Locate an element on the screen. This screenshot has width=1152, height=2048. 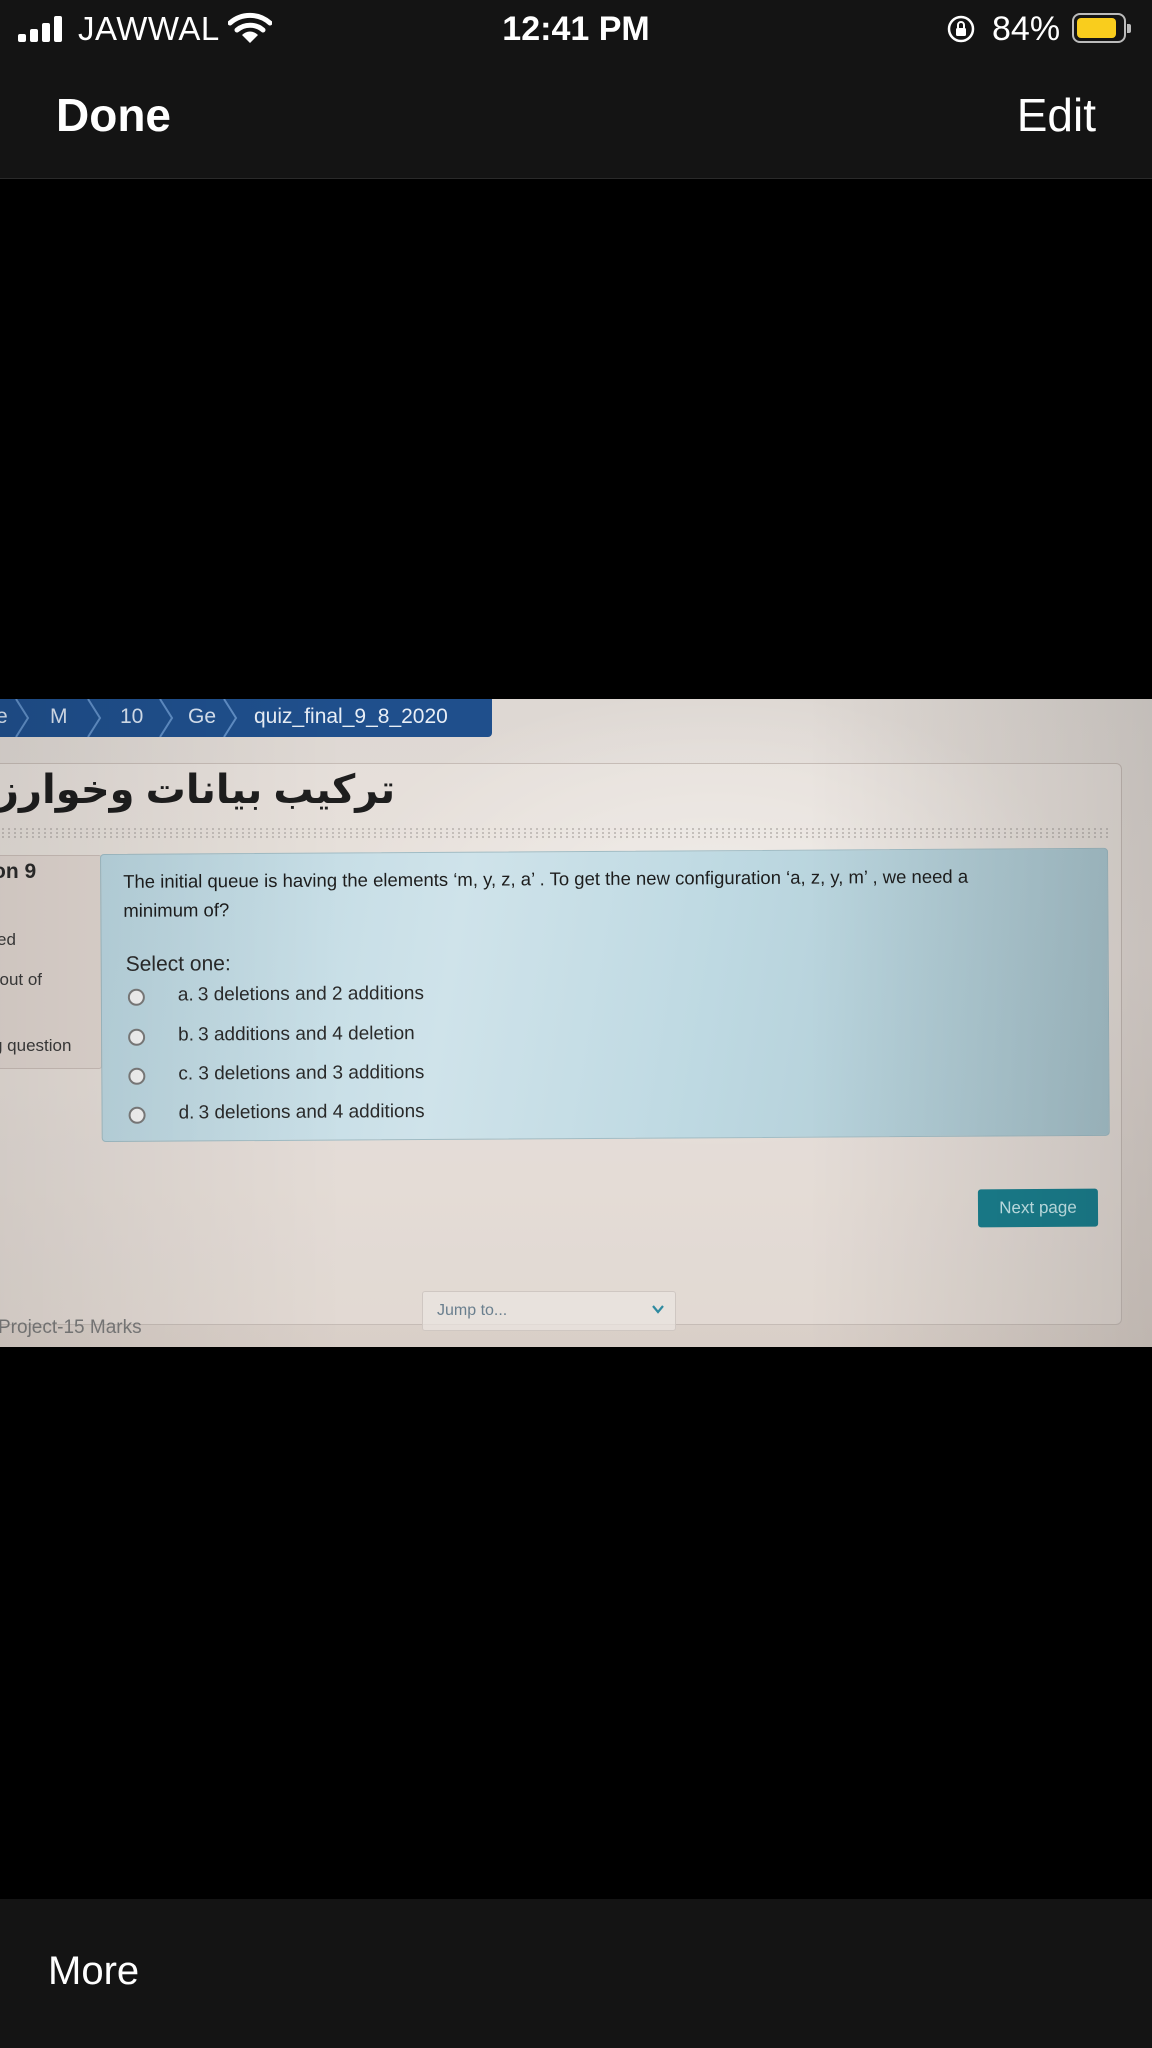
bottom-toolbar: More is located at coordinates (576, 1973).